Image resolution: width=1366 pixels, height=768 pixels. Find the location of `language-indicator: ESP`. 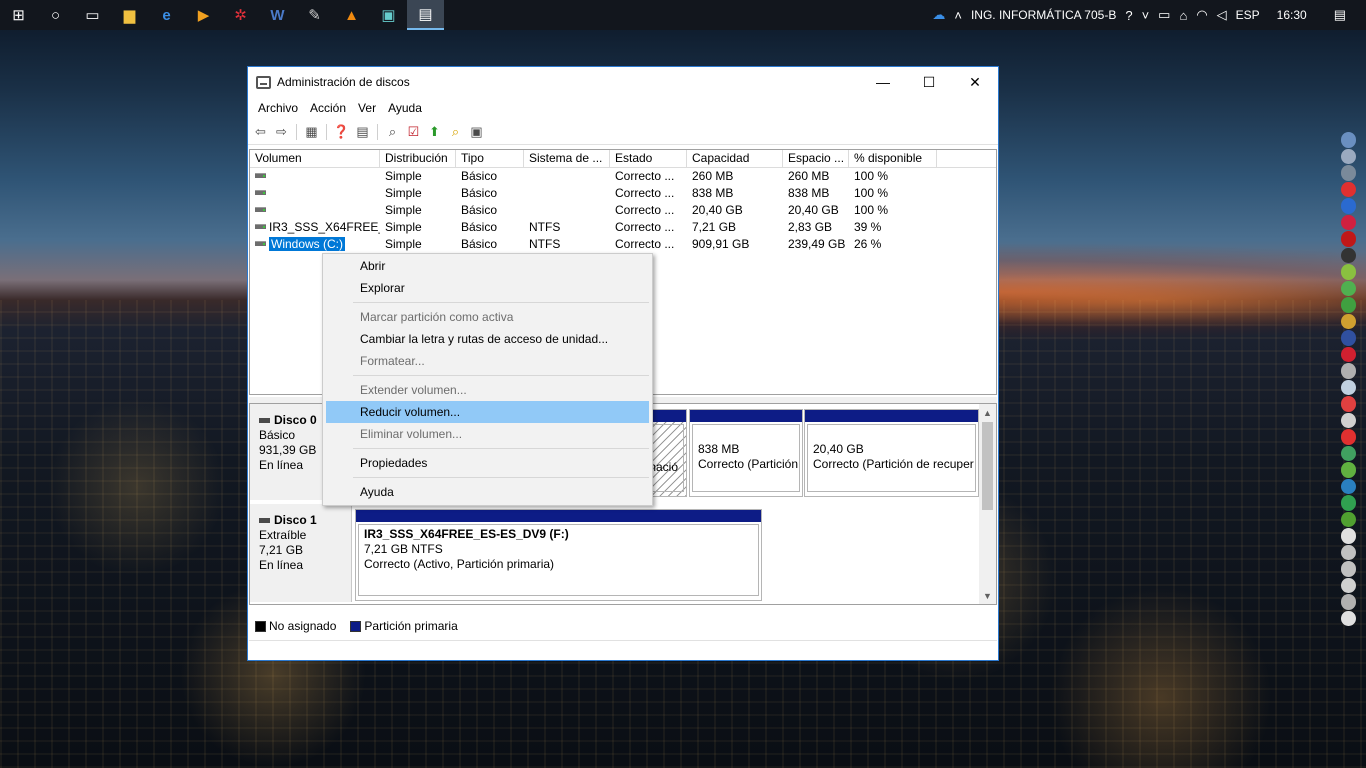

language-indicator: ESP is located at coordinates (1248, 15).